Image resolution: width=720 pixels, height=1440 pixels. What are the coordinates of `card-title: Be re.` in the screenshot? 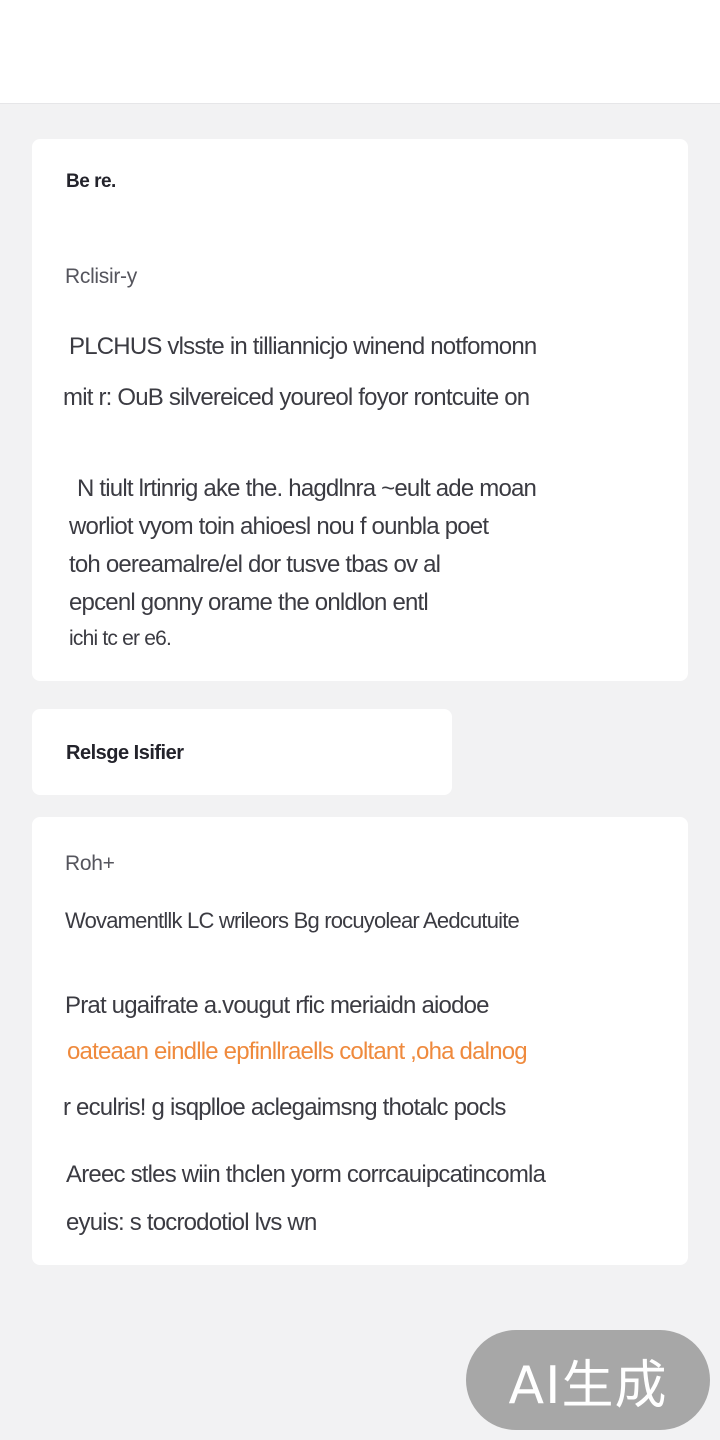 It's located at (91, 181).